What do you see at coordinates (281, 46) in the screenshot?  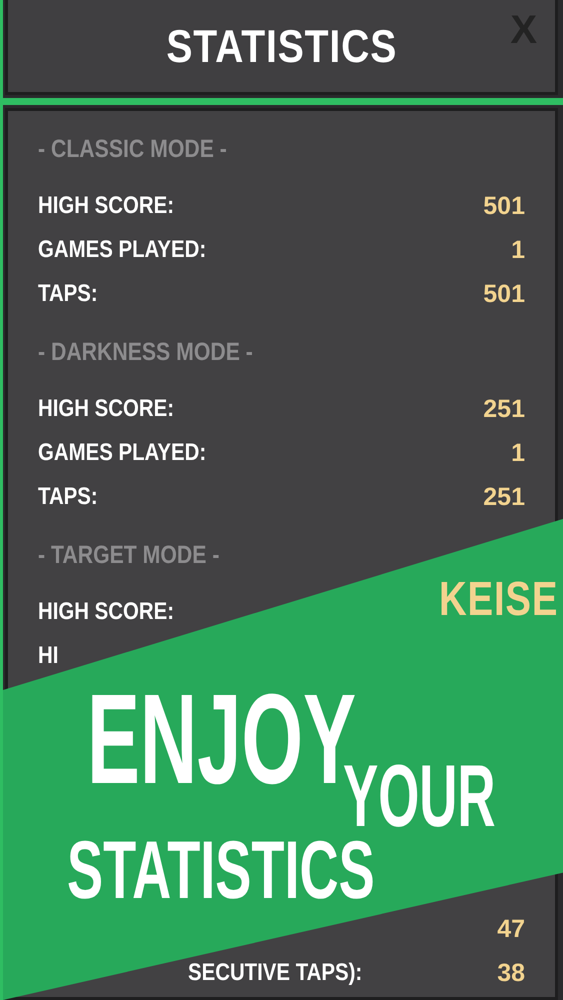 I see `screen-title: STATISTICS` at bounding box center [281, 46].